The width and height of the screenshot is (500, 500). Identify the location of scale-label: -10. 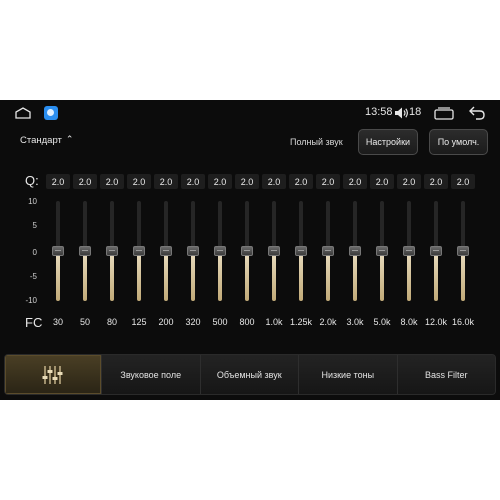
(31, 300).